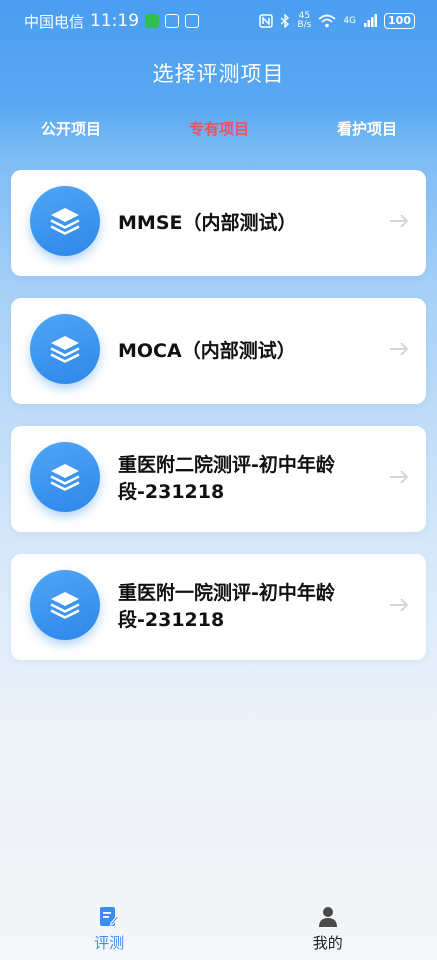 The height and width of the screenshot is (960, 437). I want to click on status-bar: 中国电信 11:19 45 B/s 4G 100, so click(218, 21).